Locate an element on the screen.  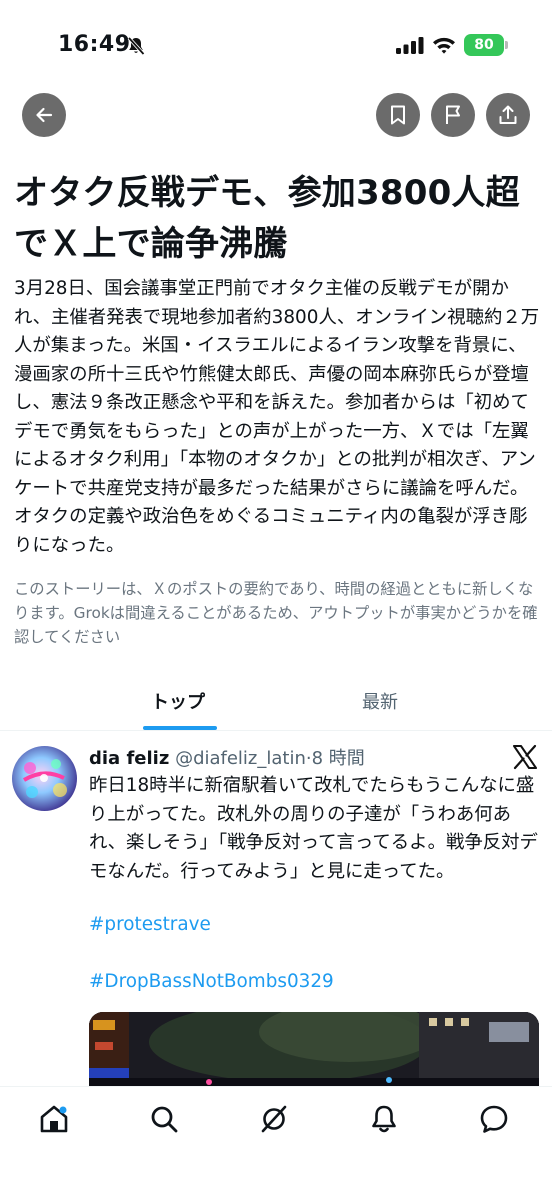
flag-button is located at coordinates (453, 115).